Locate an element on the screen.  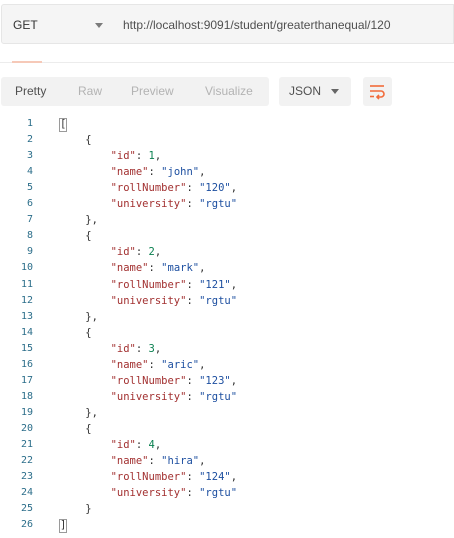
line-number: 19 is located at coordinates (26, 412).